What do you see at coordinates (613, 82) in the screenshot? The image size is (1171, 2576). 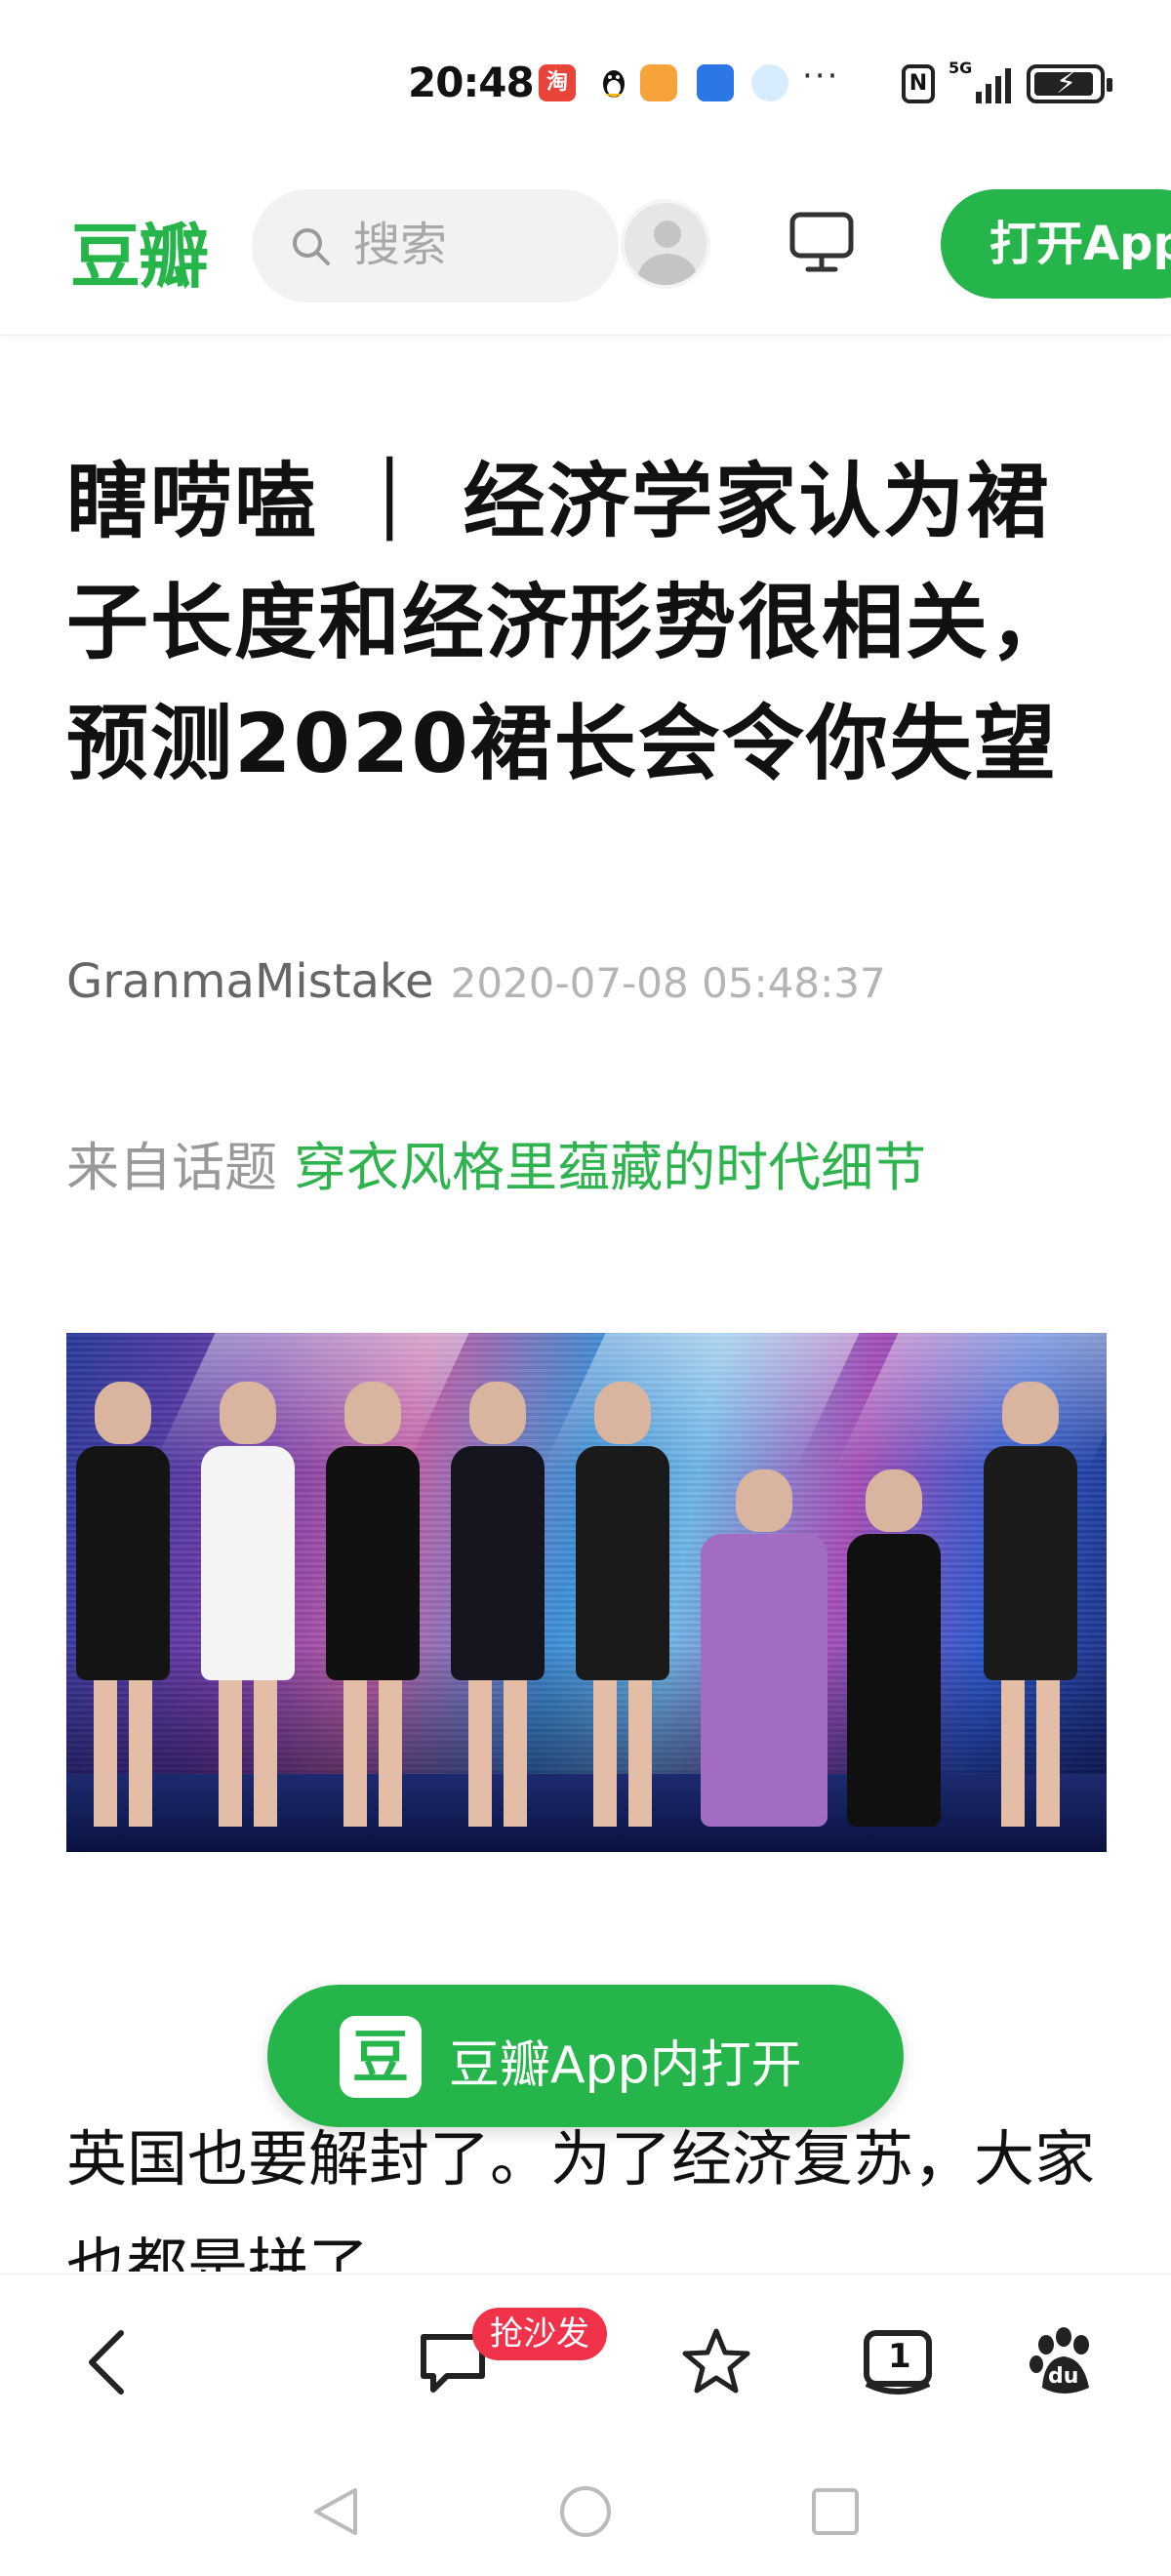 I see `qq-penguin-icon` at bounding box center [613, 82].